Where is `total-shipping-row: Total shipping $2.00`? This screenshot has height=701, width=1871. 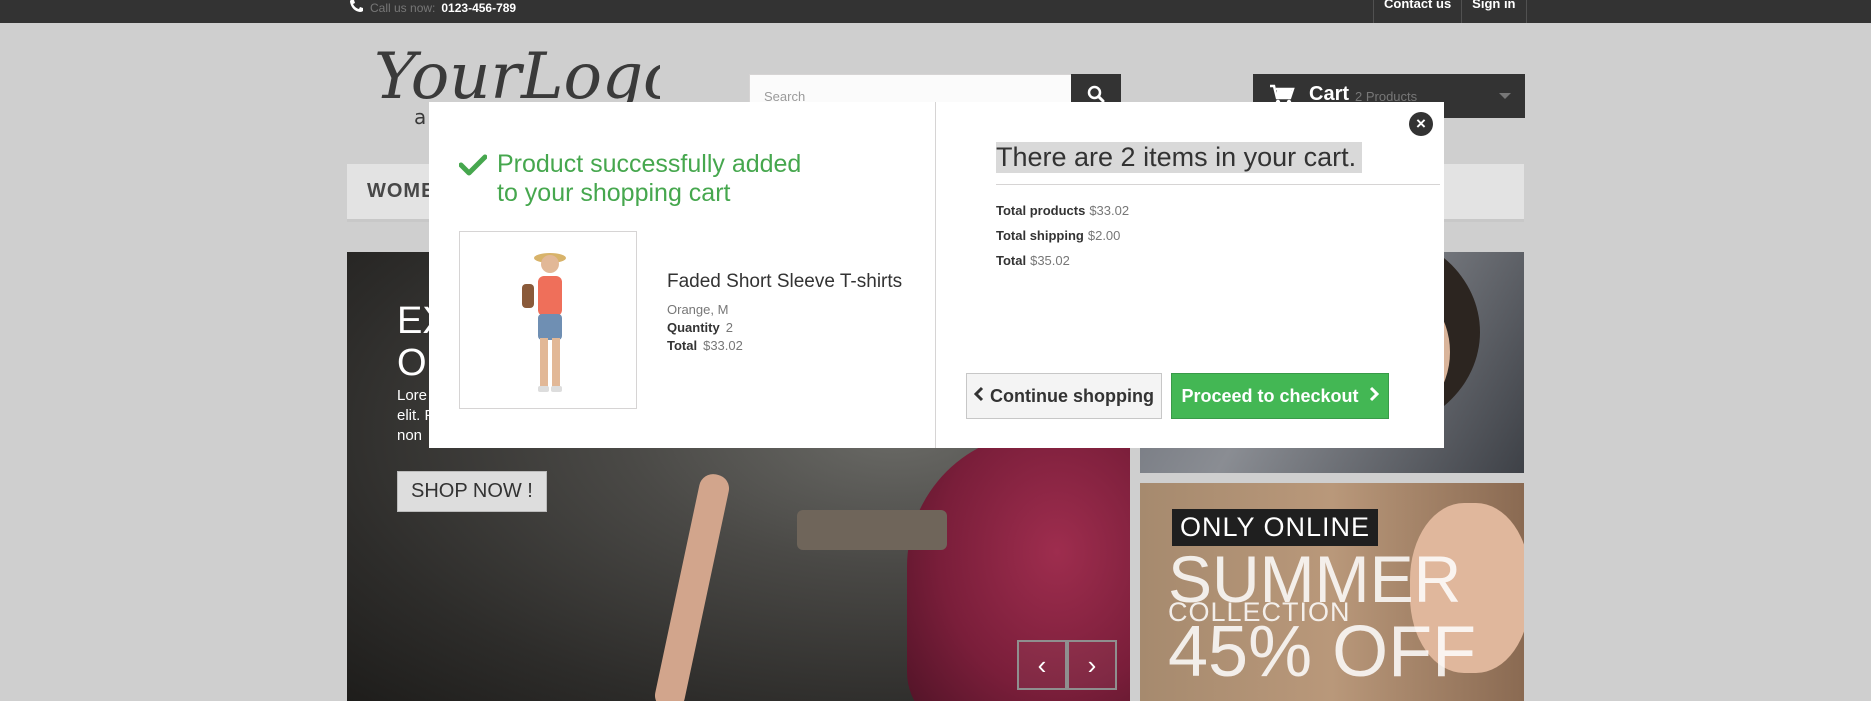 total-shipping-row: Total shipping $2.00 is located at coordinates (1058, 235).